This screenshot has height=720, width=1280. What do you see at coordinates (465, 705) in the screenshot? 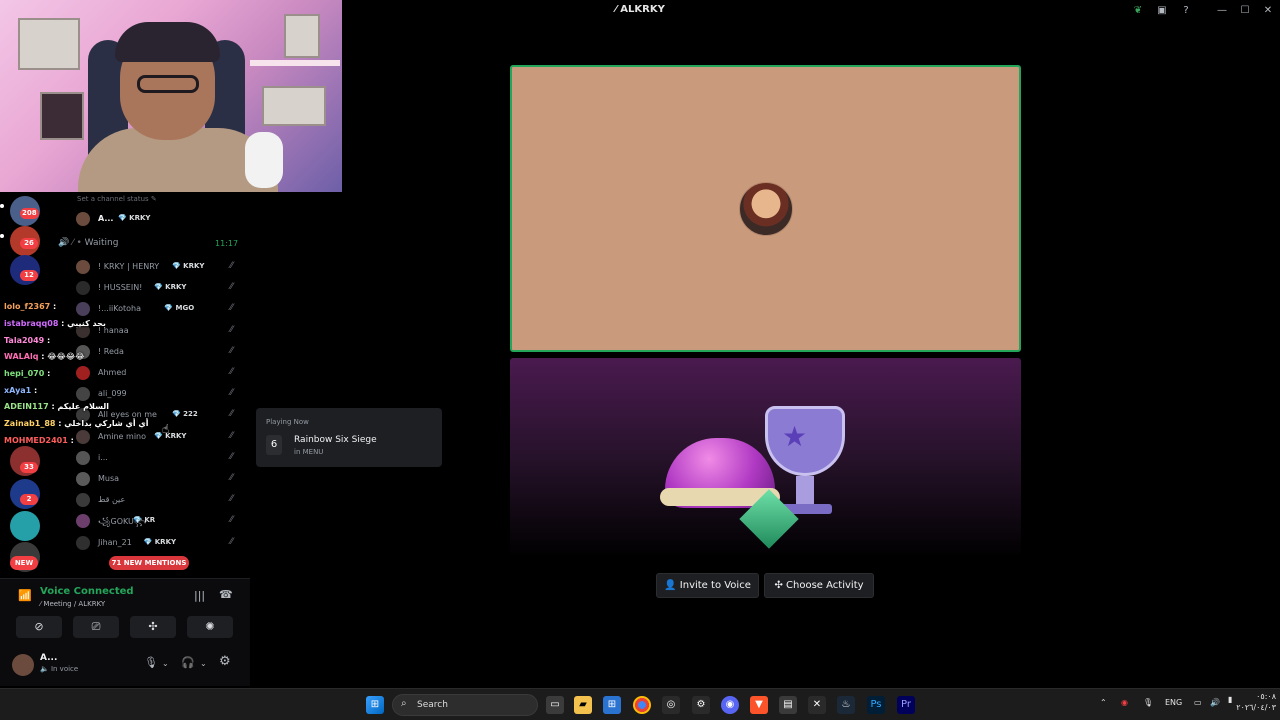
I see `taskbar-search: ⌕ Search` at bounding box center [465, 705].